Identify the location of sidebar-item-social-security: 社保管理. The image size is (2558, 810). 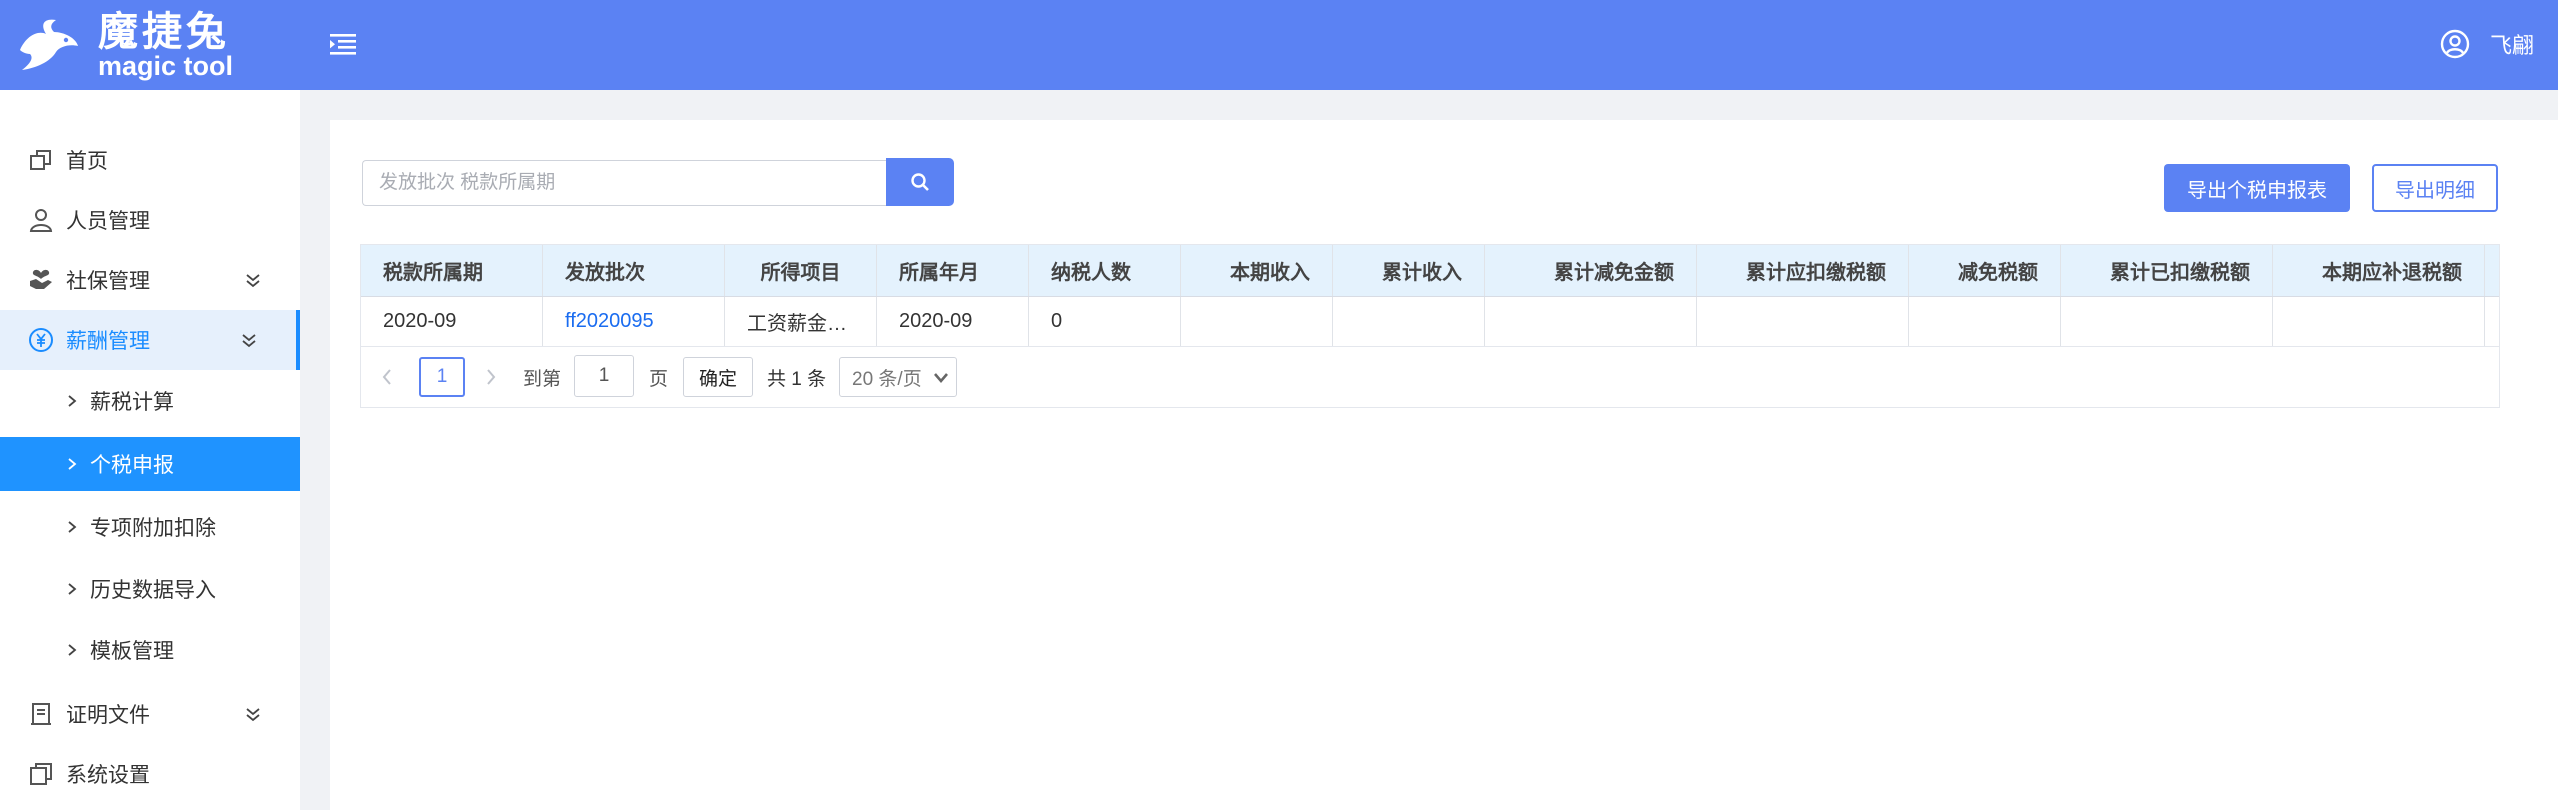
(150, 280).